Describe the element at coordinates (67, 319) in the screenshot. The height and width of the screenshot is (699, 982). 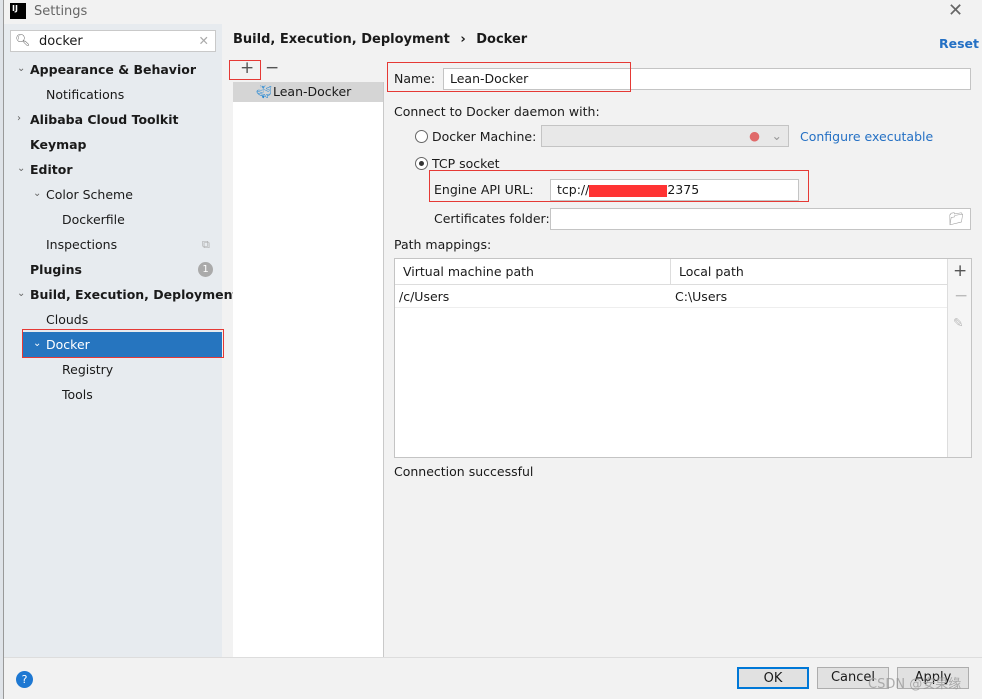
I see `sidebar-item: Clouds` at that location.